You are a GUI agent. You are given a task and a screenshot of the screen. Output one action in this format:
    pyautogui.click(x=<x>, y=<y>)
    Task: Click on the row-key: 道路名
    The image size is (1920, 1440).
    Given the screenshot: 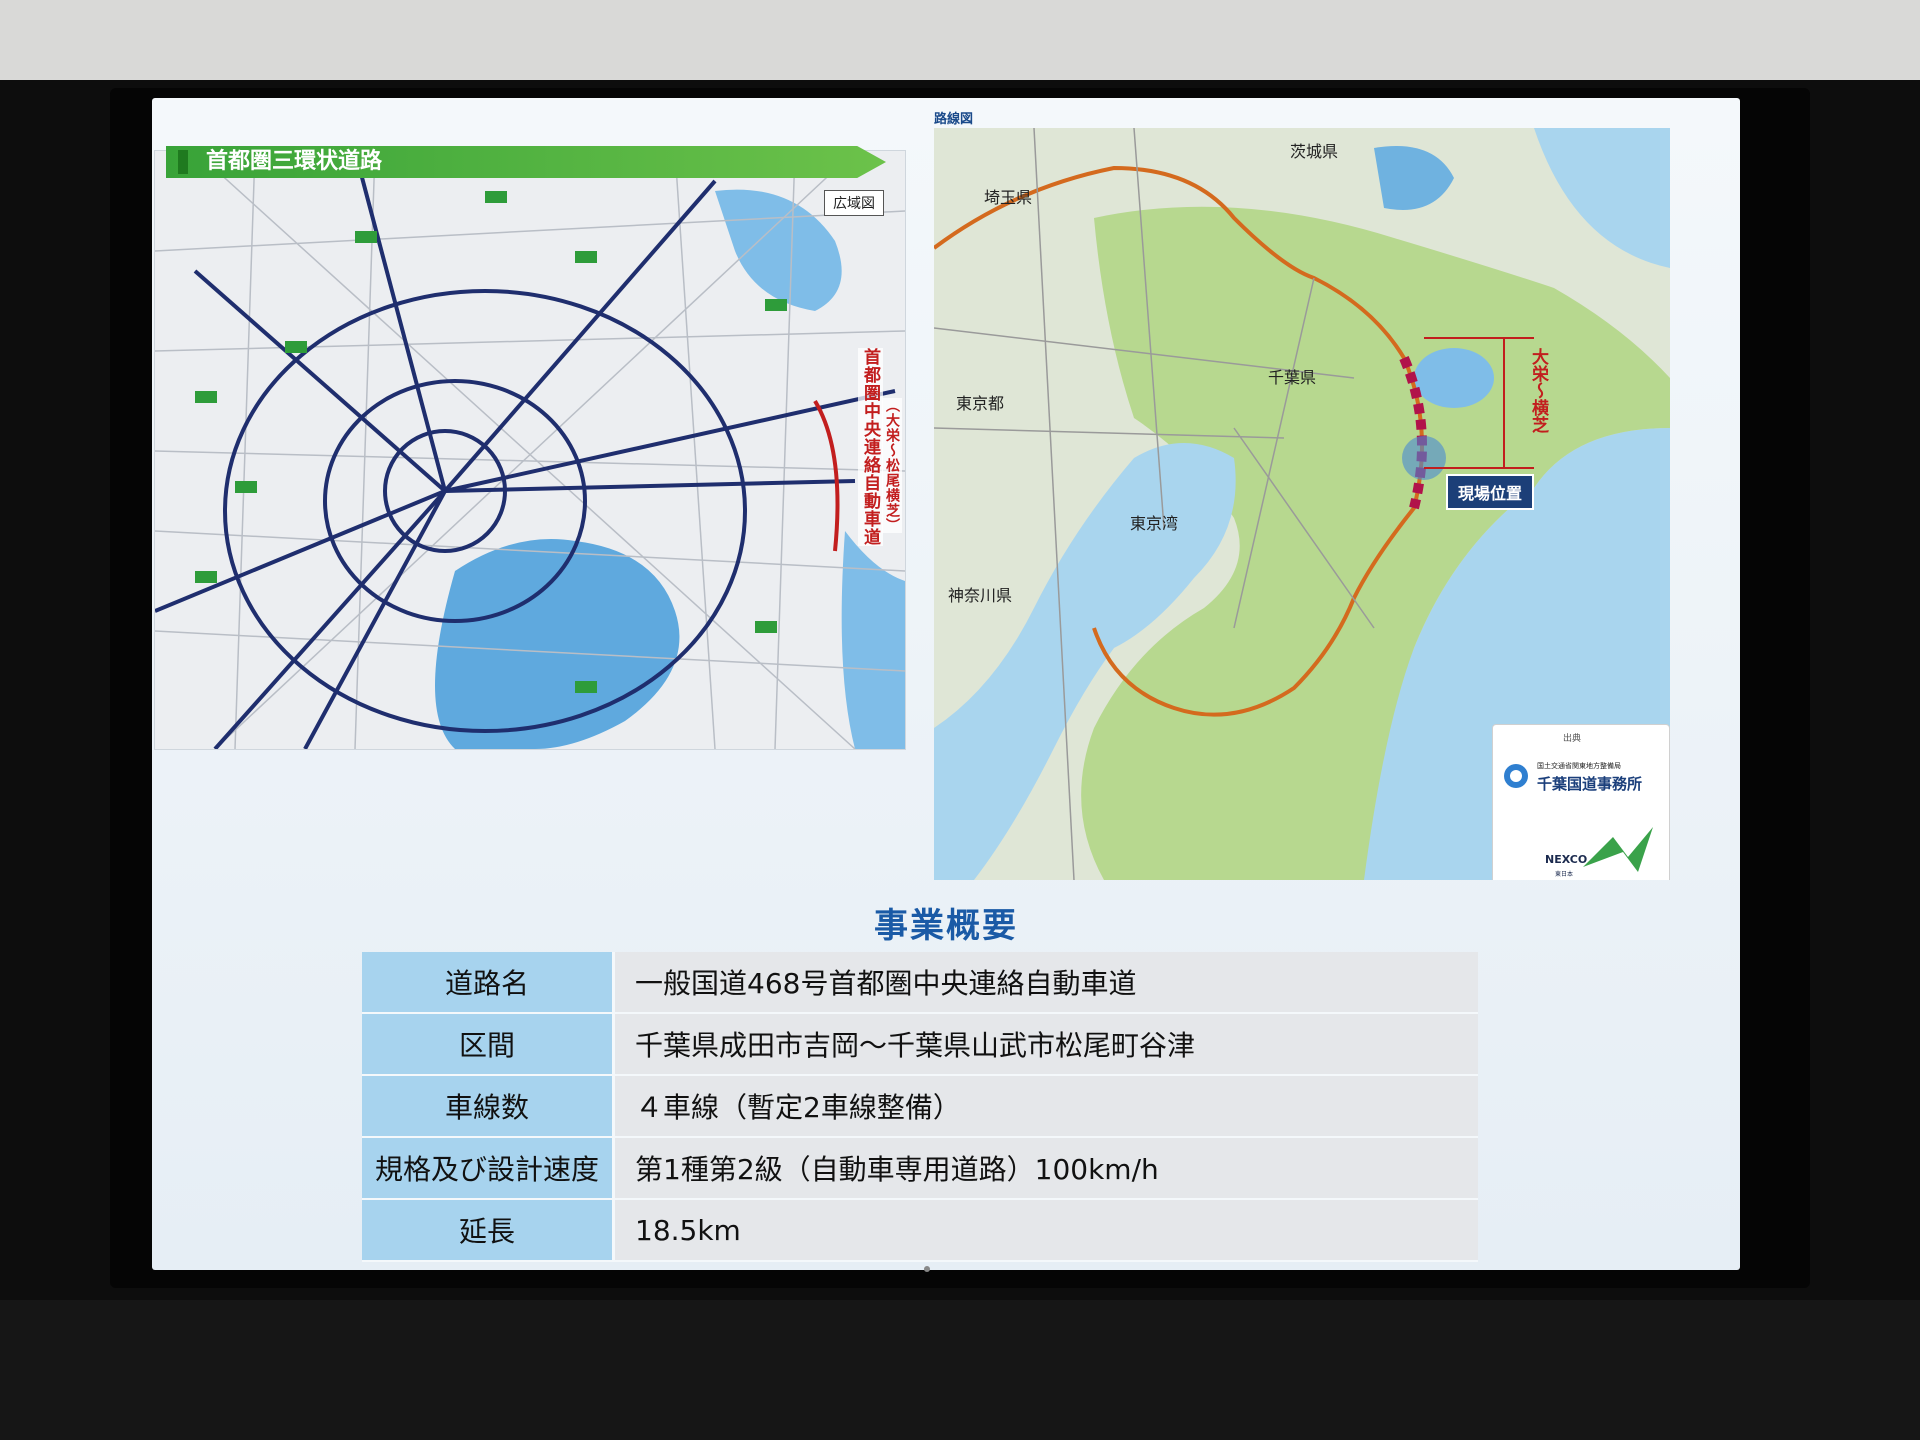 What is the action you would take?
    pyautogui.click(x=488, y=983)
    